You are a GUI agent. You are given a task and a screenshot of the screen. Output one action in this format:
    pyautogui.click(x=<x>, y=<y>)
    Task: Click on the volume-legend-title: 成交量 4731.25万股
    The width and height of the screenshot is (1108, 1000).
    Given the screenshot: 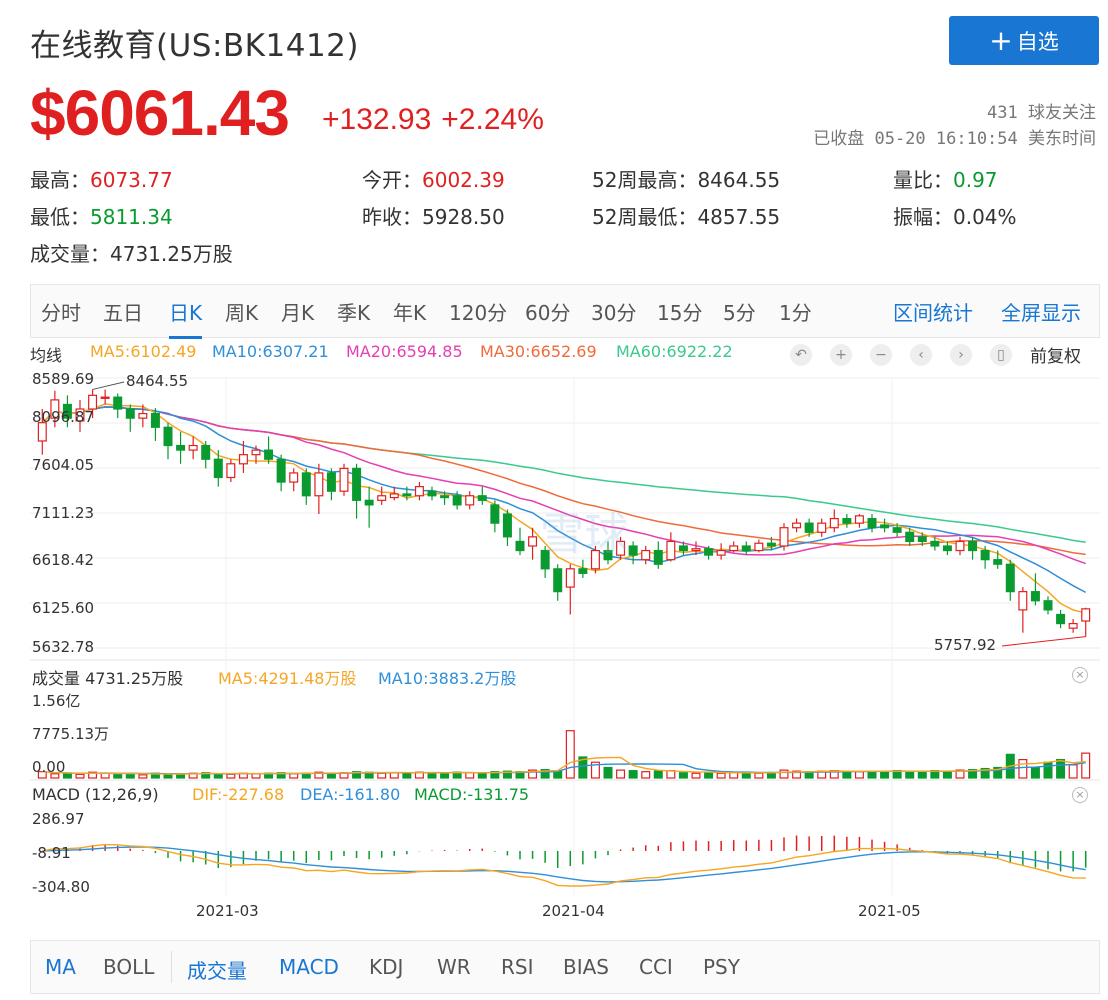 What is the action you would take?
    pyautogui.click(x=108, y=678)
    